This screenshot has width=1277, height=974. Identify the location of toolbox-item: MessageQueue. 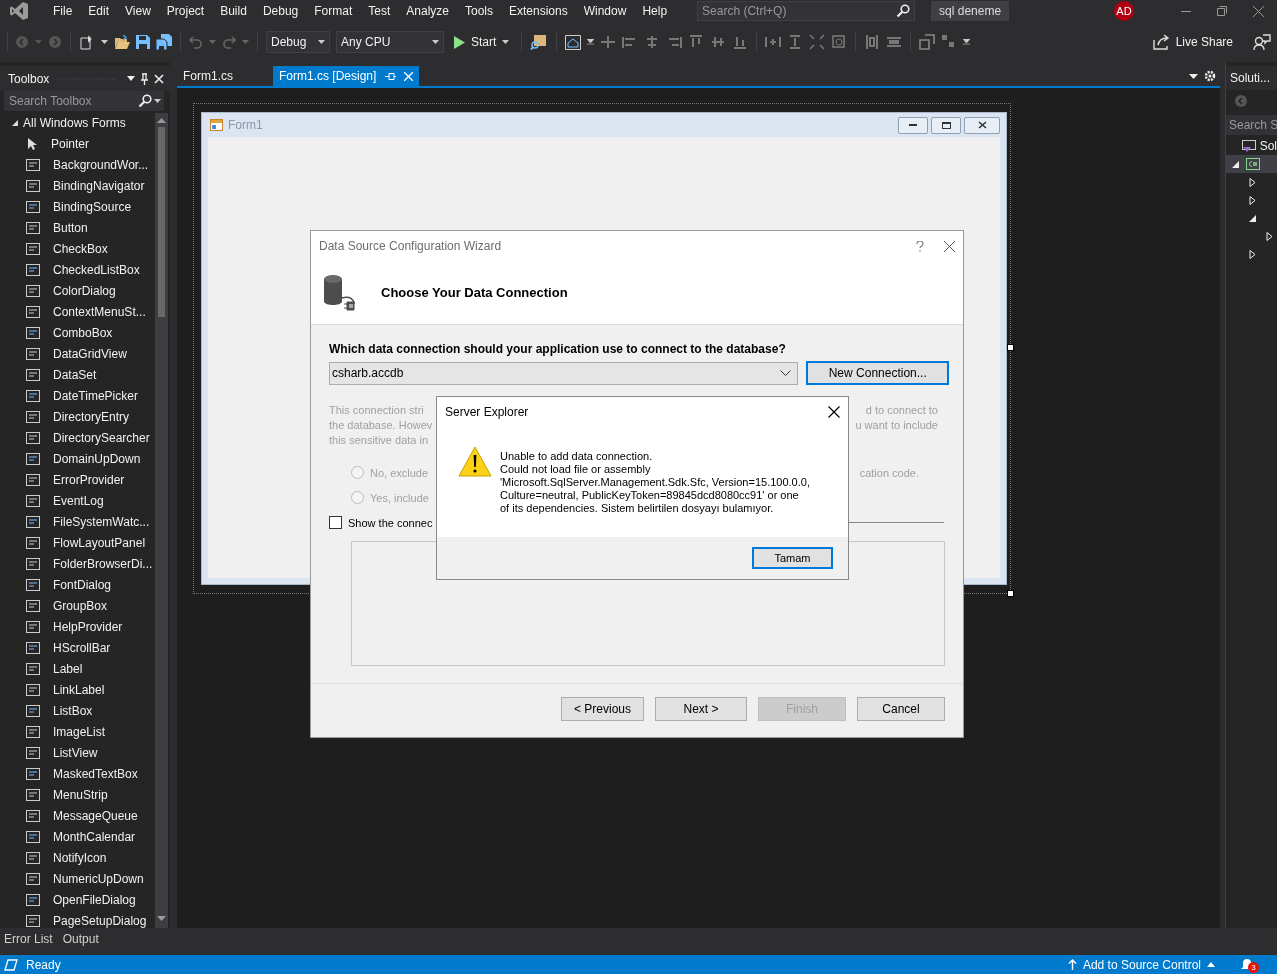
(77, 815).